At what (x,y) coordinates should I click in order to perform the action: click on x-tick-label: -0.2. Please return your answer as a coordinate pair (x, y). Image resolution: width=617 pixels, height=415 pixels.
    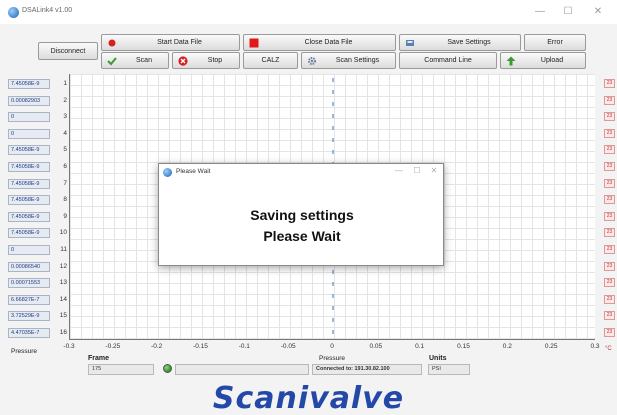
    Looking at the image, I should click on (157, 346).